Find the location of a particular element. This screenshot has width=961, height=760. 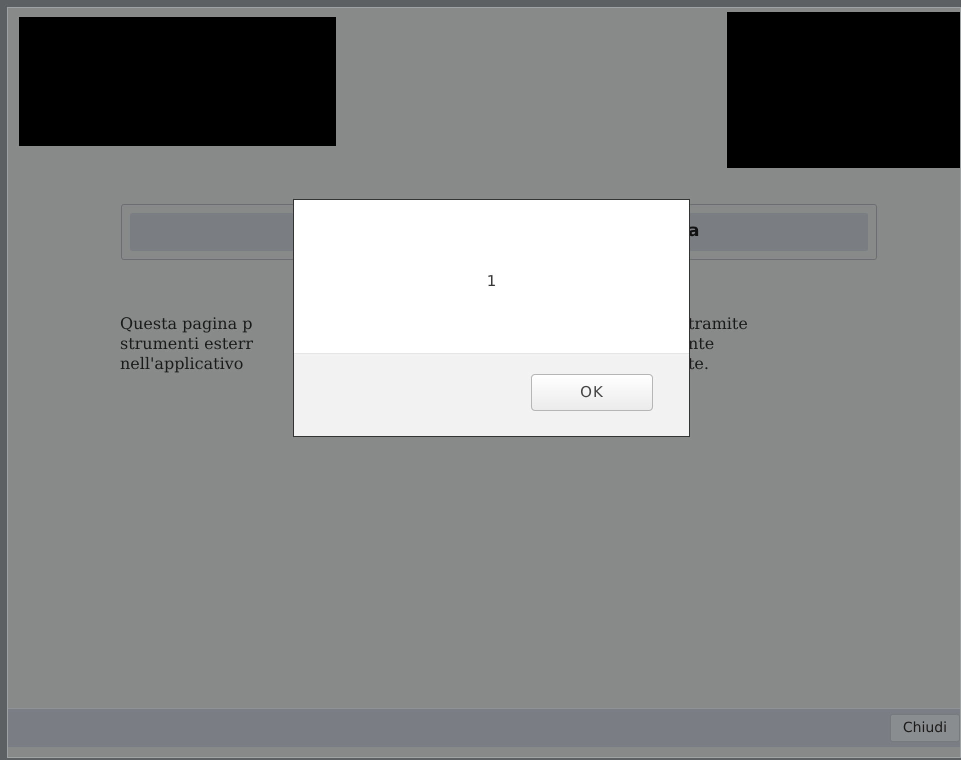

dialog-message: 1 is located at coordinates (491, 281).